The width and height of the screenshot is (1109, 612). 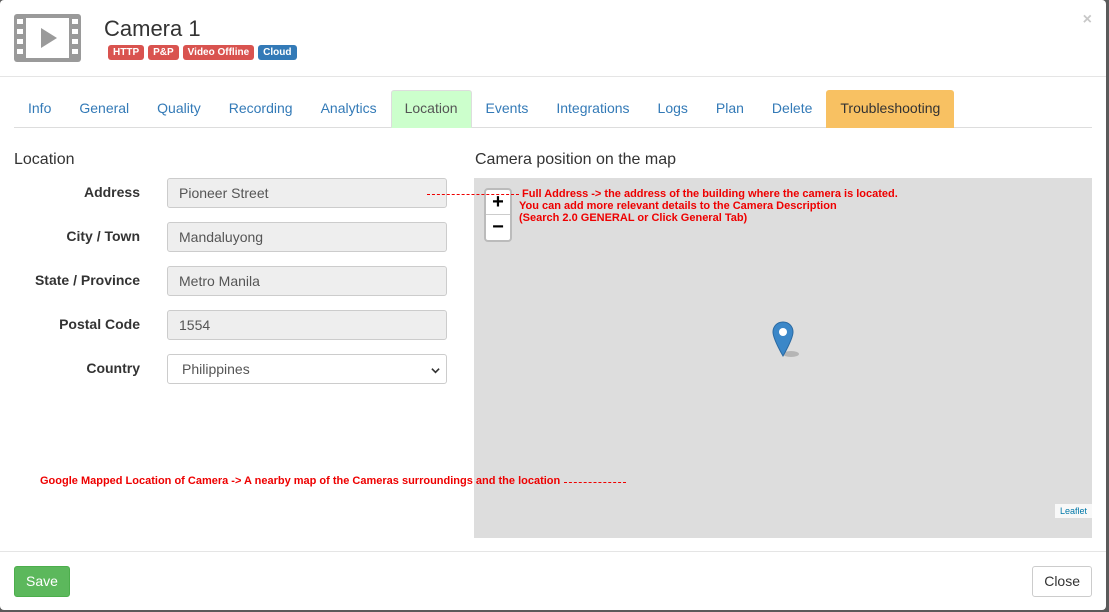 I want to click on tab-quality: Quality, so click(x=179, y=109).